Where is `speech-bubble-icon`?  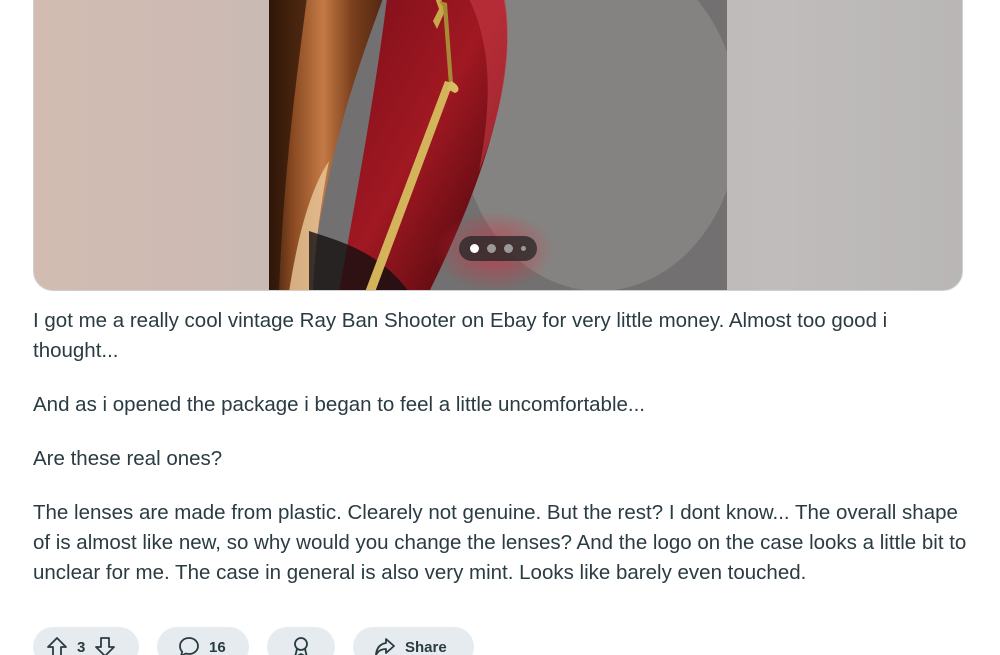
speech-bubble-icon is located at coordinates (189, 645).